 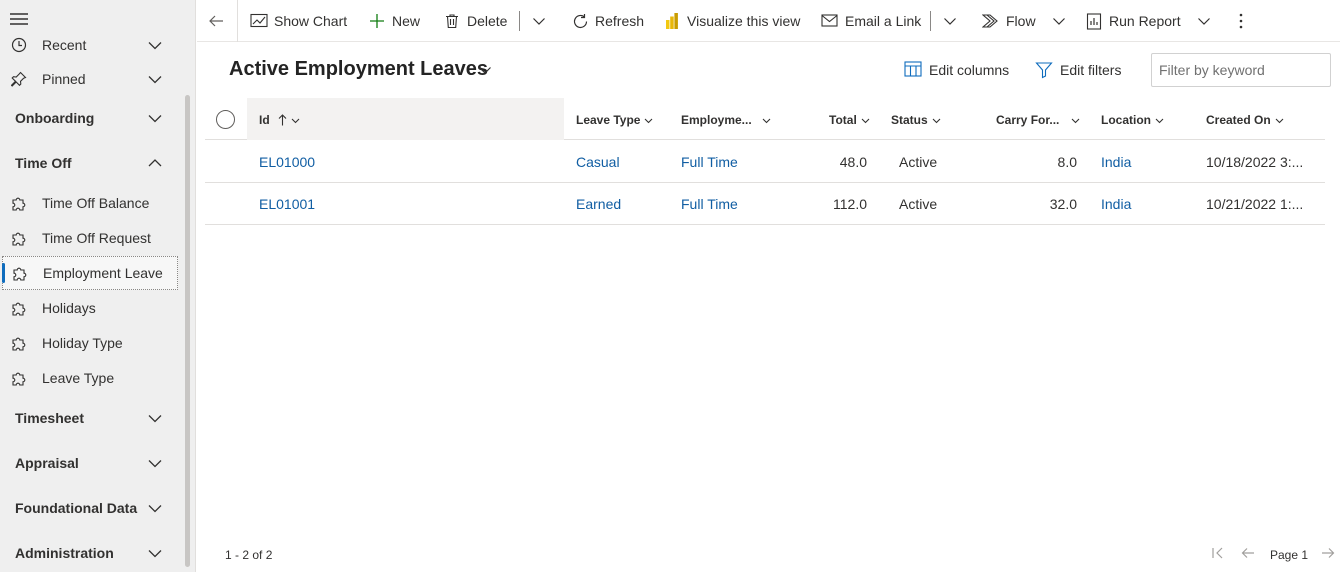 I want to click on sidebar-group-label: Appraisal, so click(x=47, y=463).